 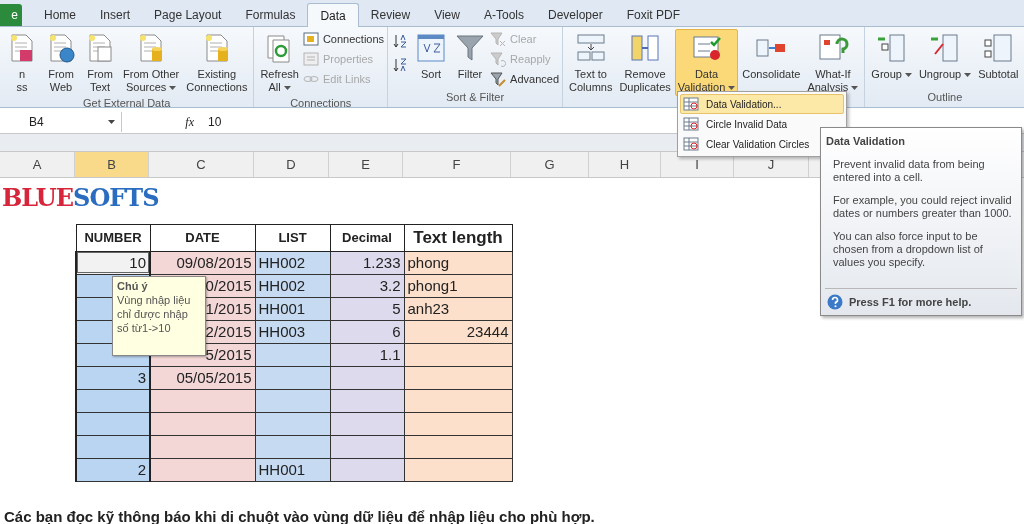 What do you see at coordinates (910, 302) in the screenshot?
I see `help-text: Press F1 for more help.` at bounding box center [910, 302].